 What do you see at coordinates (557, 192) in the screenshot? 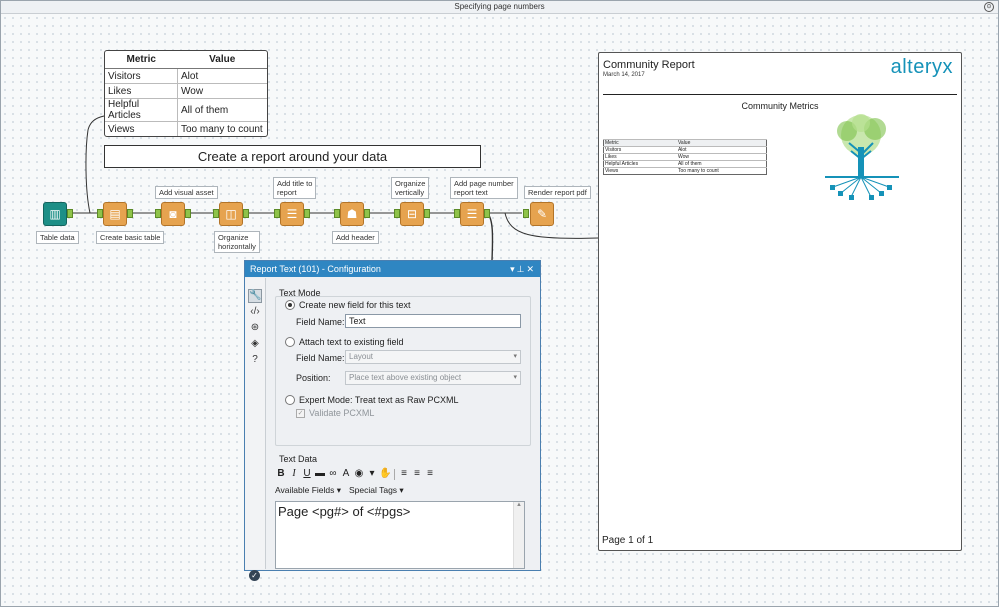
I see `tool-label: Render report pdf` at bounding box center [557, 192].